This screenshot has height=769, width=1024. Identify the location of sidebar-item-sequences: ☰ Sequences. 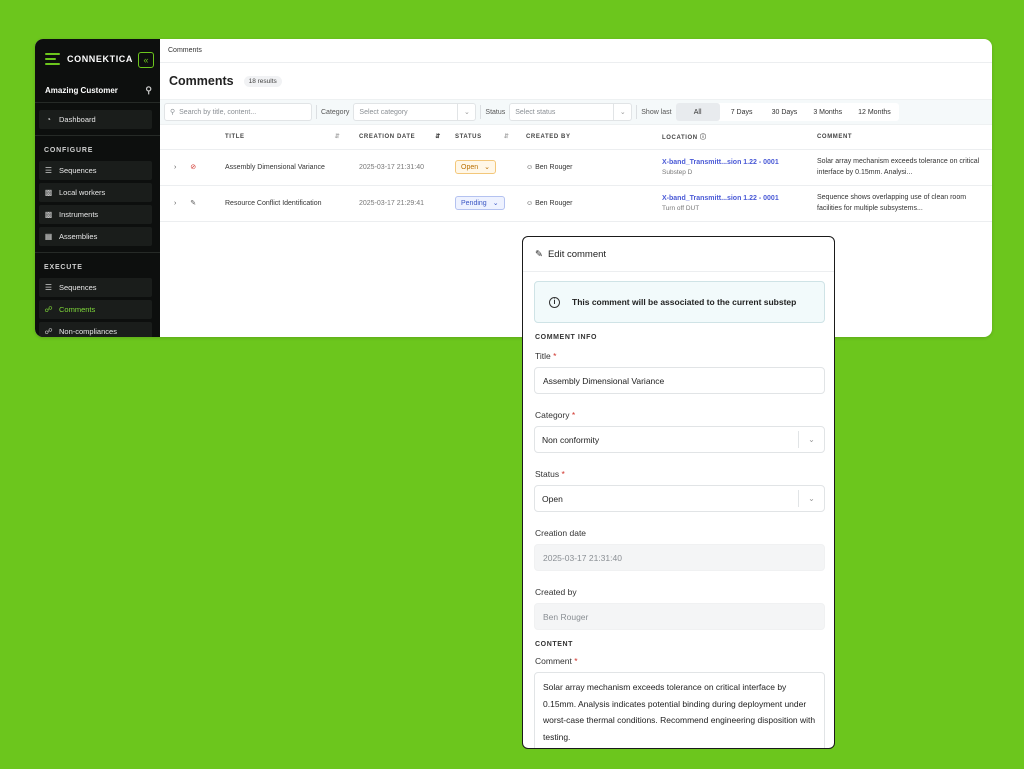
(95, 170).